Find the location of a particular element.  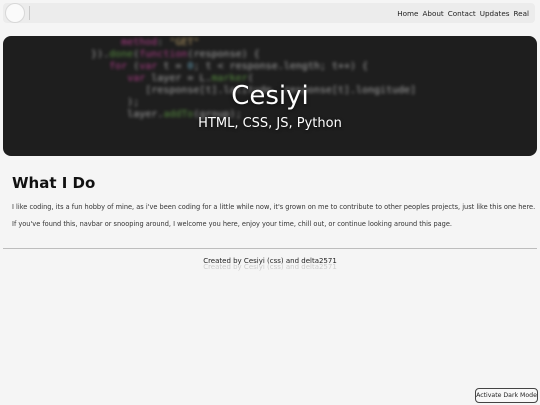

nav-link-contact: Contact is located at coordinates (462, 13).